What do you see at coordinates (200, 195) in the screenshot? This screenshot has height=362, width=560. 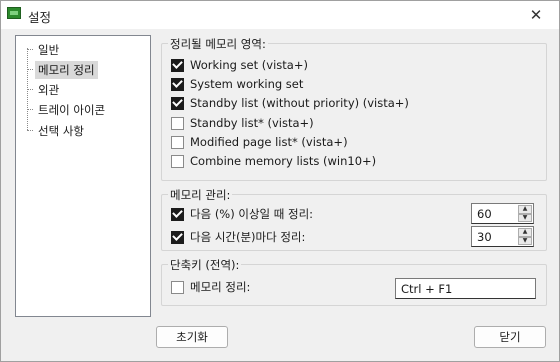 I see `memory-management-title: 메모리 관리:` at bounding box center [200, 195].